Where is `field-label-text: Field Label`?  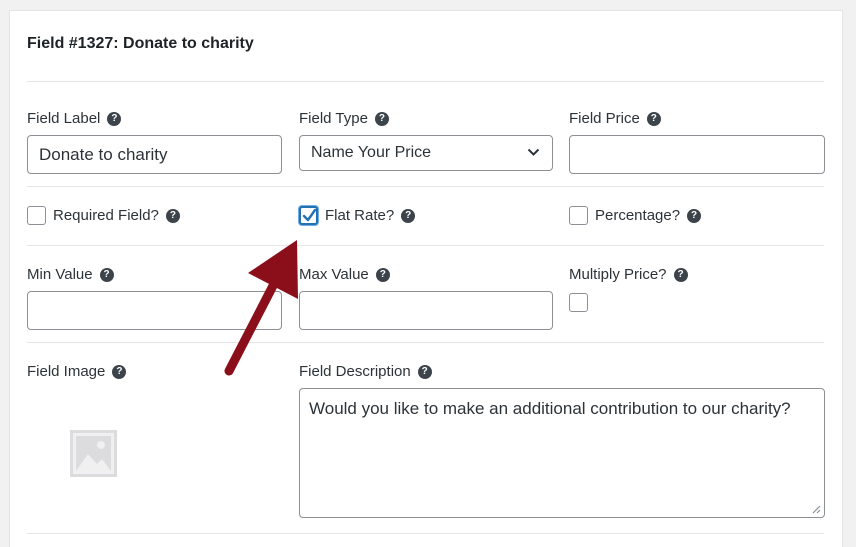
field-label-text: Field Label is located at coordinates (64, 118).